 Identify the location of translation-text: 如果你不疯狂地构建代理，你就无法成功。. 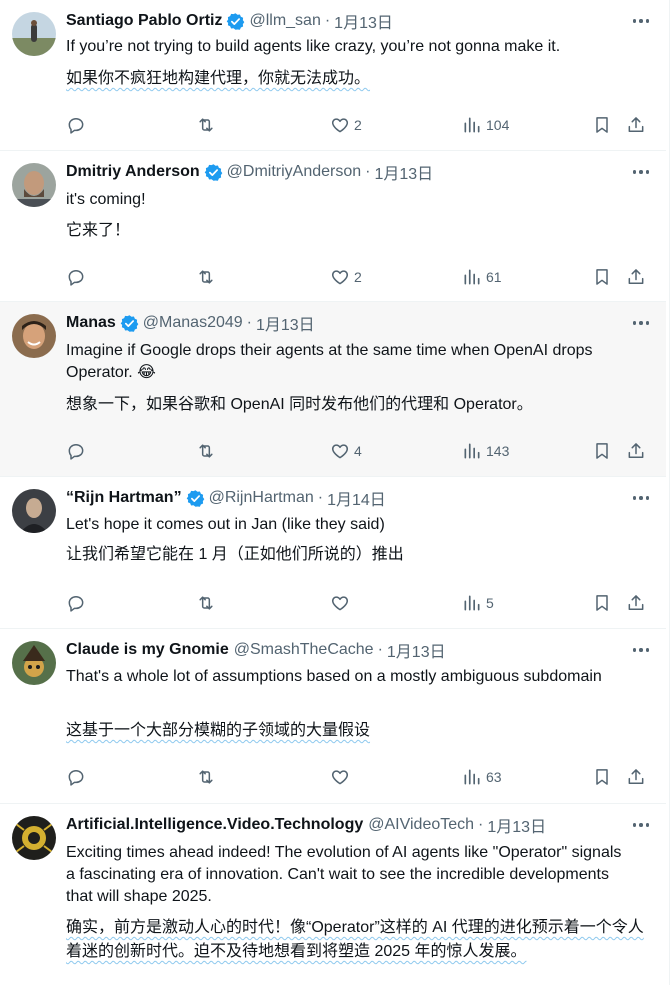
(218, 78).